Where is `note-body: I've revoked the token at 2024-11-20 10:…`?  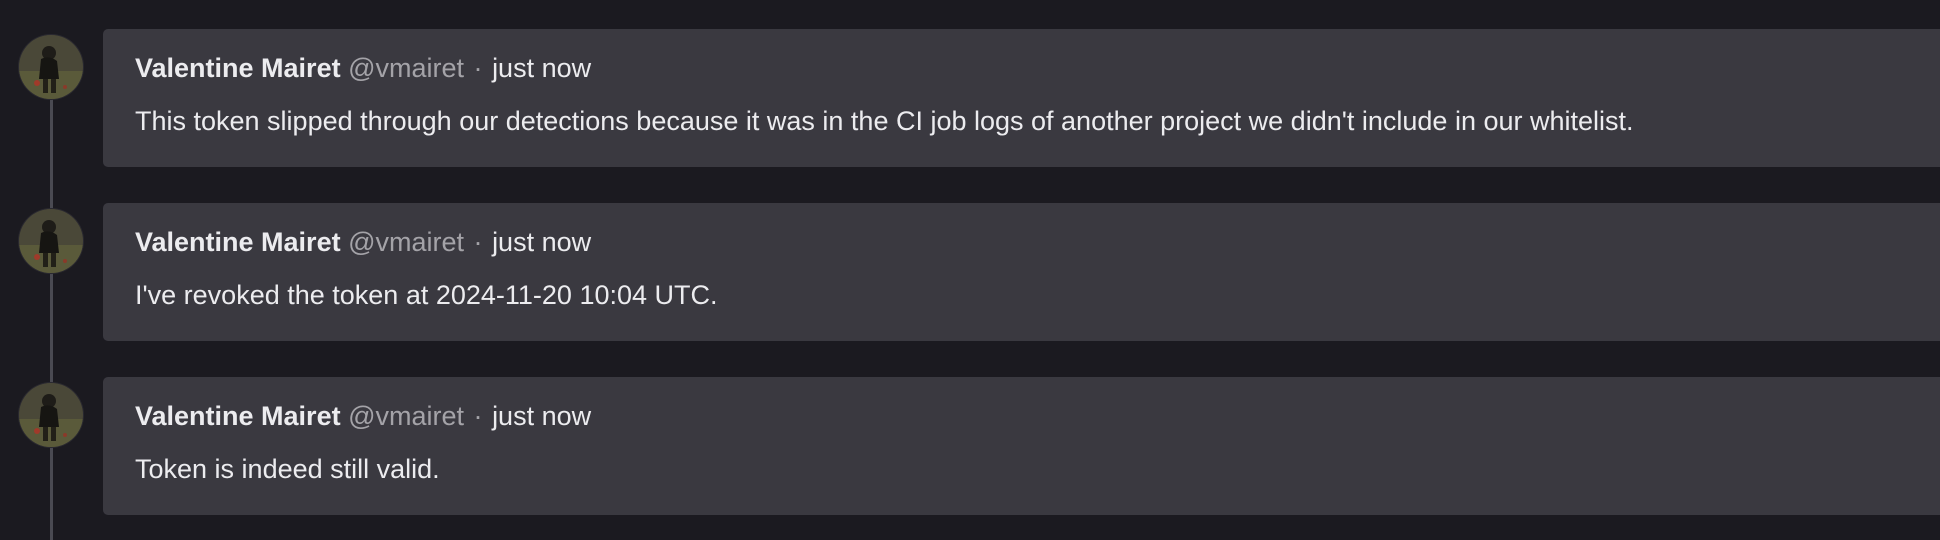 note-body: I've revoked the token at 2024-11-20 10:… is located at coordinates (426, 295).